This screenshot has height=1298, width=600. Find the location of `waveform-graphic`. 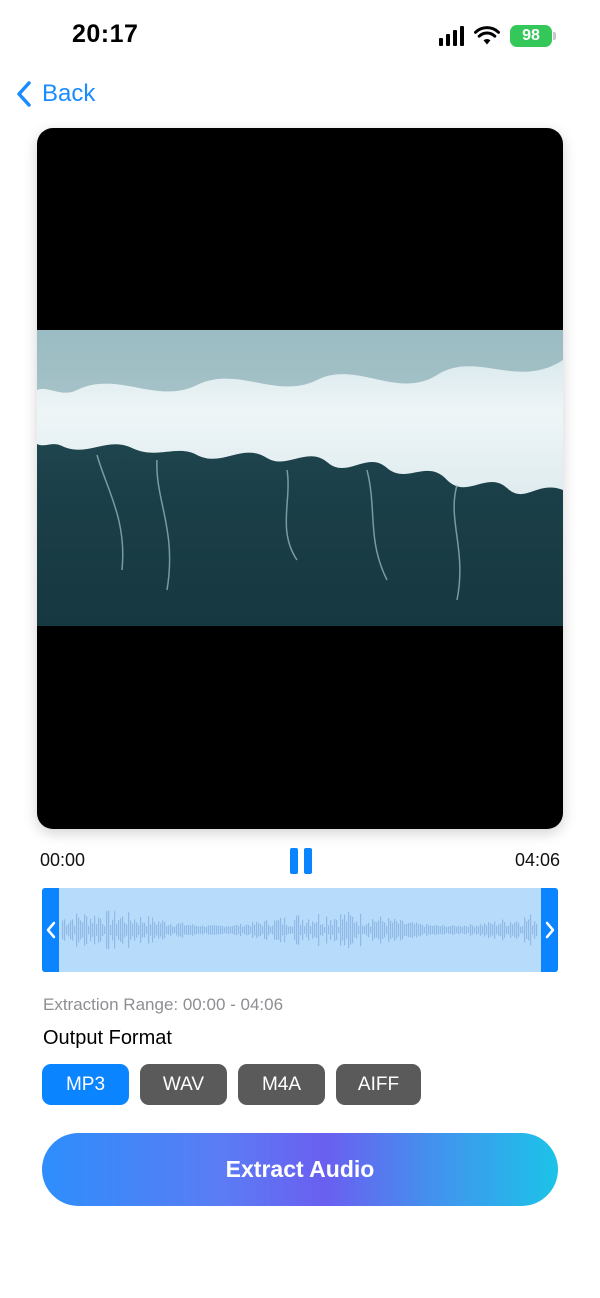

waveform-graphic is located at coordinates (300, 930).